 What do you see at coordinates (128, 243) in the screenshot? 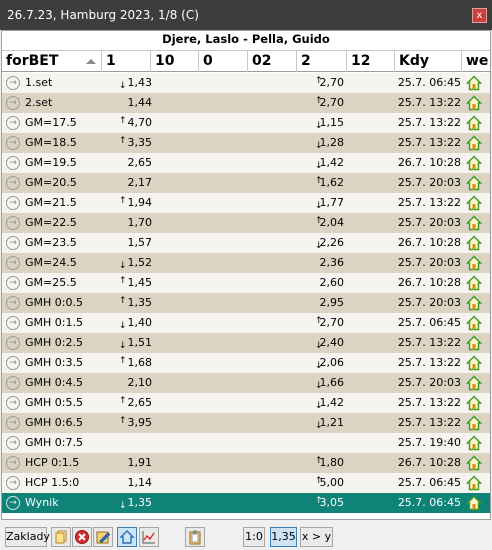
I see `odd-col-1: 1,57` at bounding box center [128, 243].